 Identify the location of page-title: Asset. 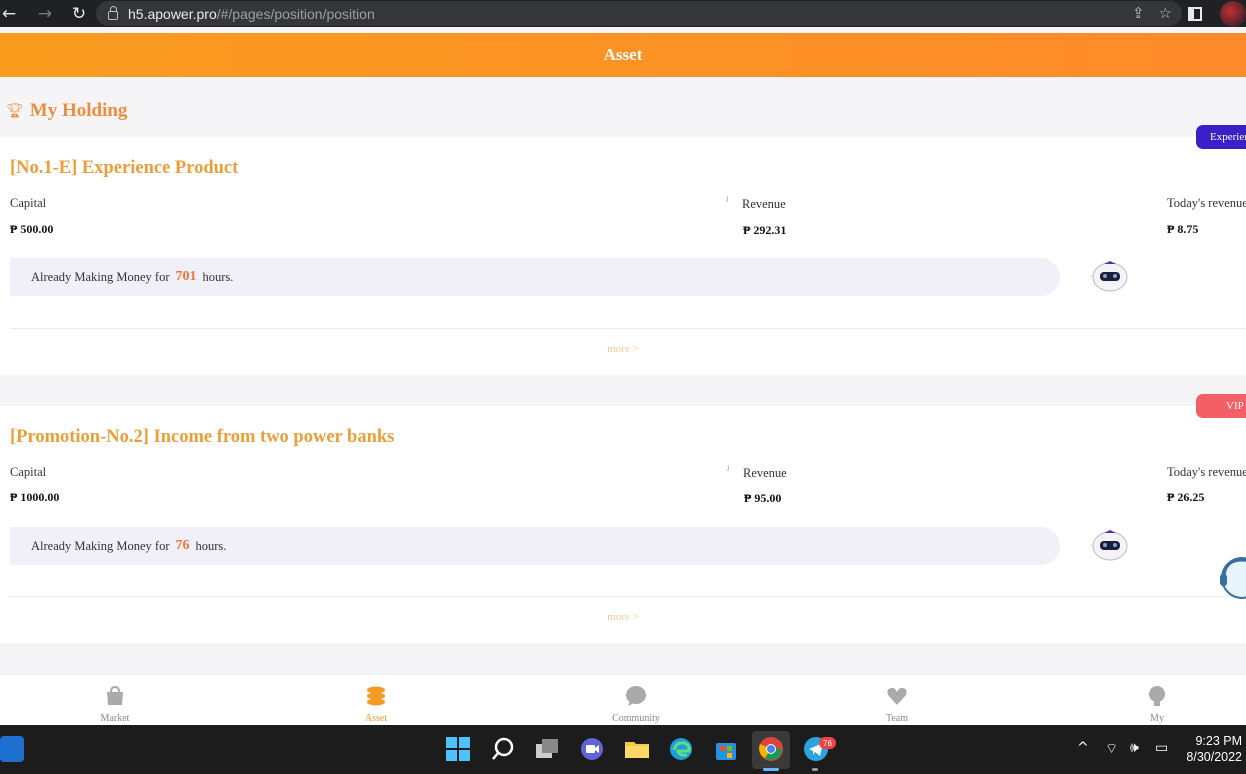
(623, 54).